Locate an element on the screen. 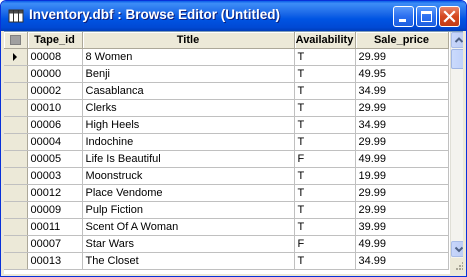 The width and height of the screenshot is (467, 277). header-row: Tape_id Title Availability Sale_price is located at coordinates (226, 40).